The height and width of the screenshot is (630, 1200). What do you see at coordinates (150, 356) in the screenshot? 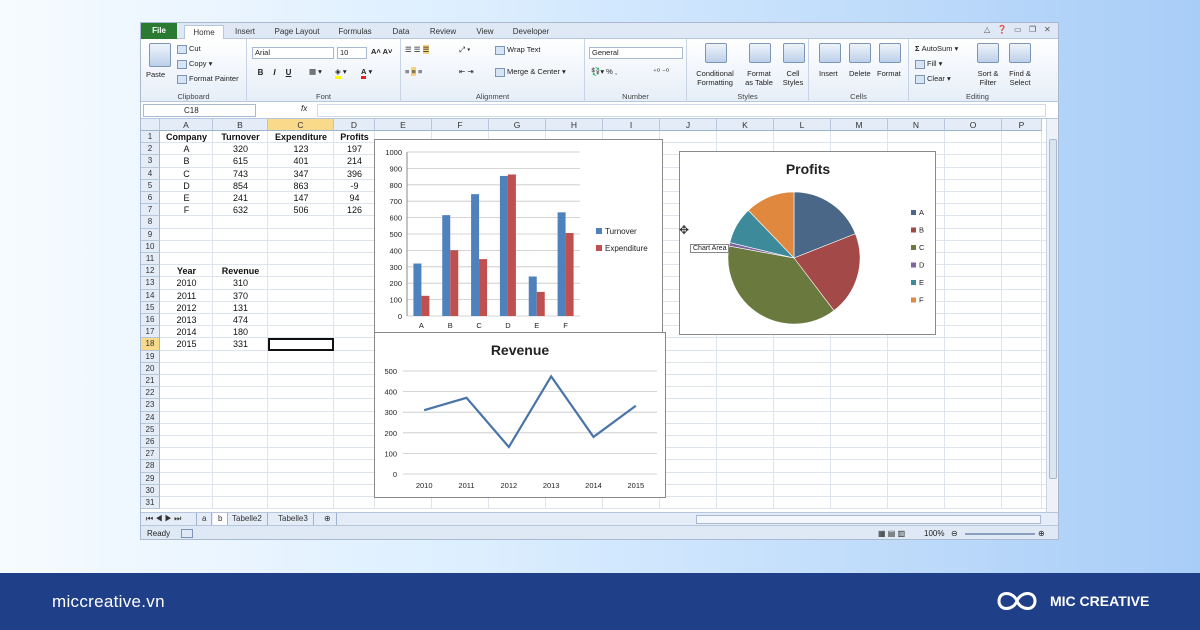
I see `row-header-19: 19` at bounding box center [150, 356].